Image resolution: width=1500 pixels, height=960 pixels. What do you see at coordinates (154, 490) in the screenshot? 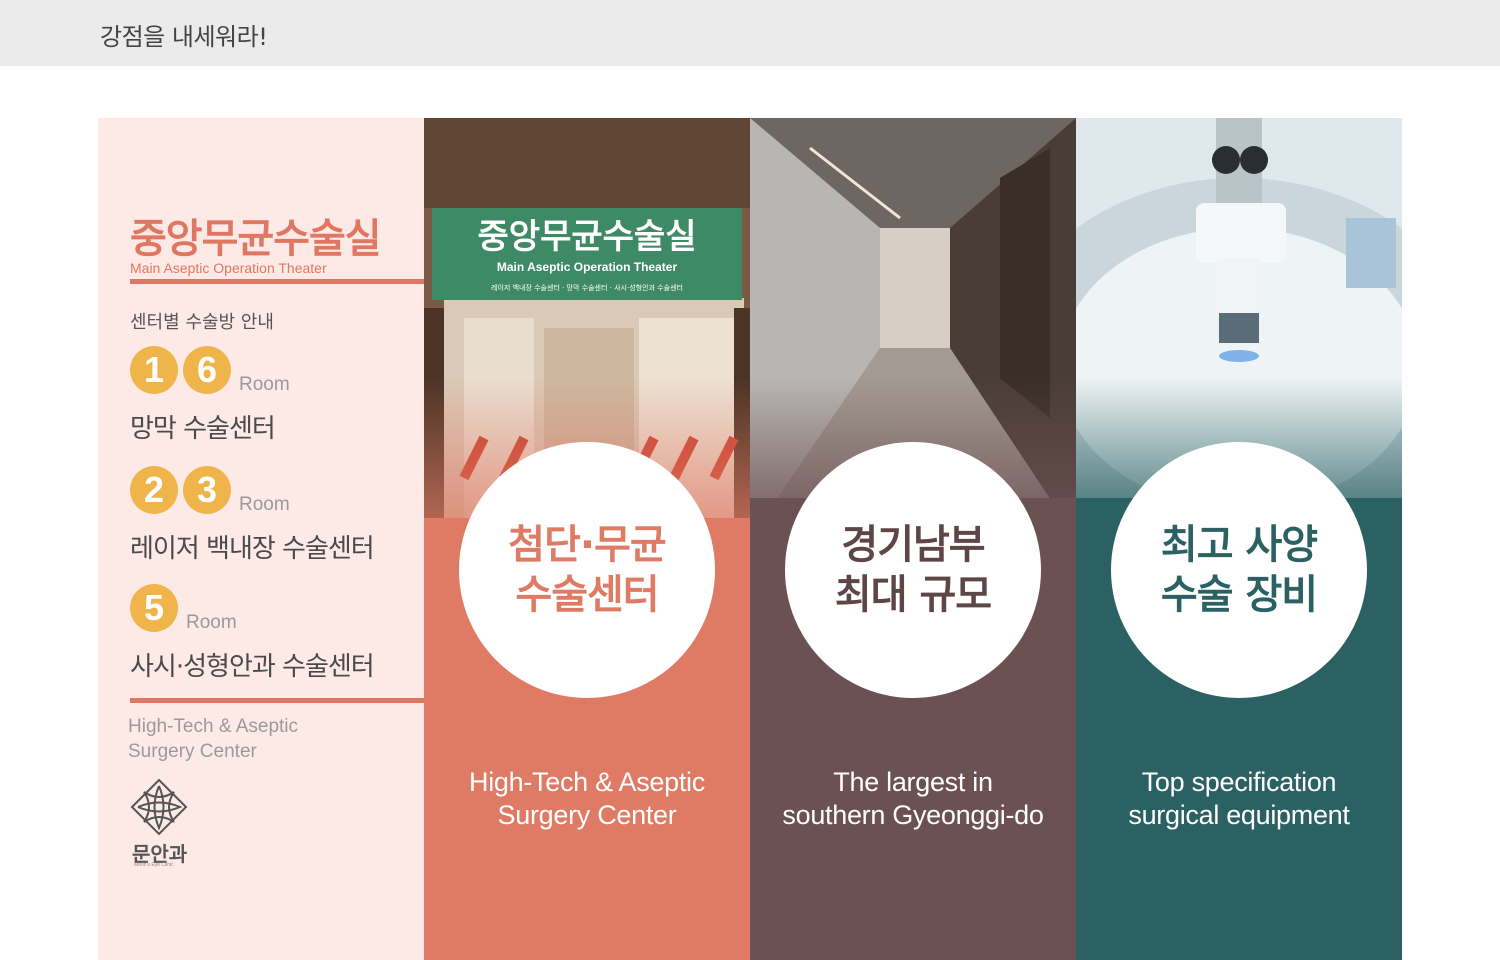
I see `room-number-badge: 2` at bounding box center [154, 490].